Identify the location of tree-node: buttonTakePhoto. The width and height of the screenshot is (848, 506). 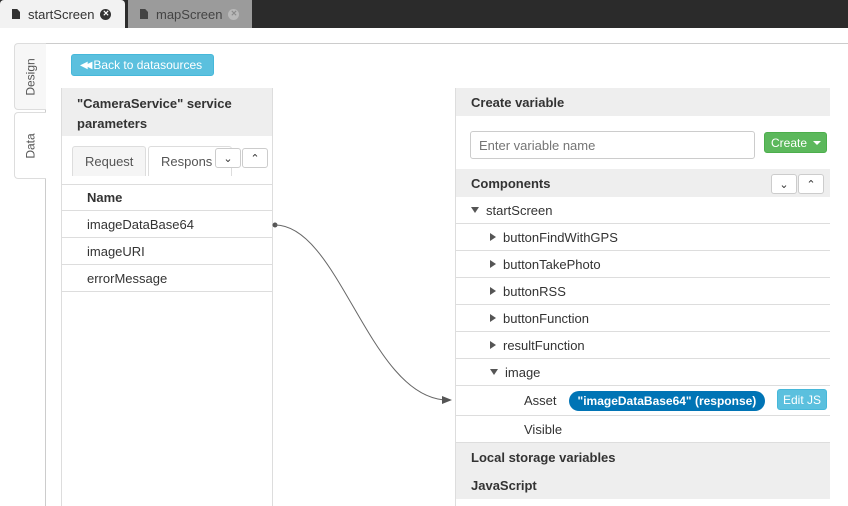
(643, 264).